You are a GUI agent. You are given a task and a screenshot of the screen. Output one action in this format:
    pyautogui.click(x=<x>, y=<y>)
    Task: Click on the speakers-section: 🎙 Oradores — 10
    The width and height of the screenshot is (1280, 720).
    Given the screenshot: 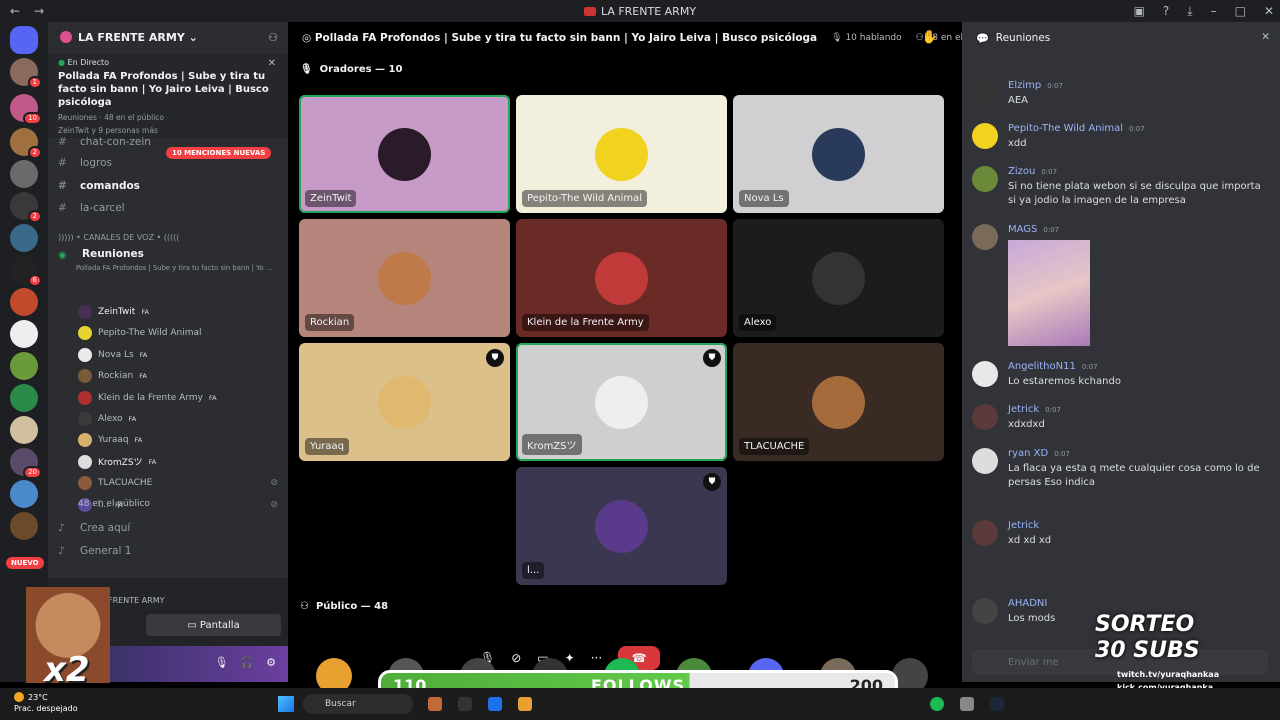 What is the action you would take?
    pyautogui.click(x=351, y=69)
    